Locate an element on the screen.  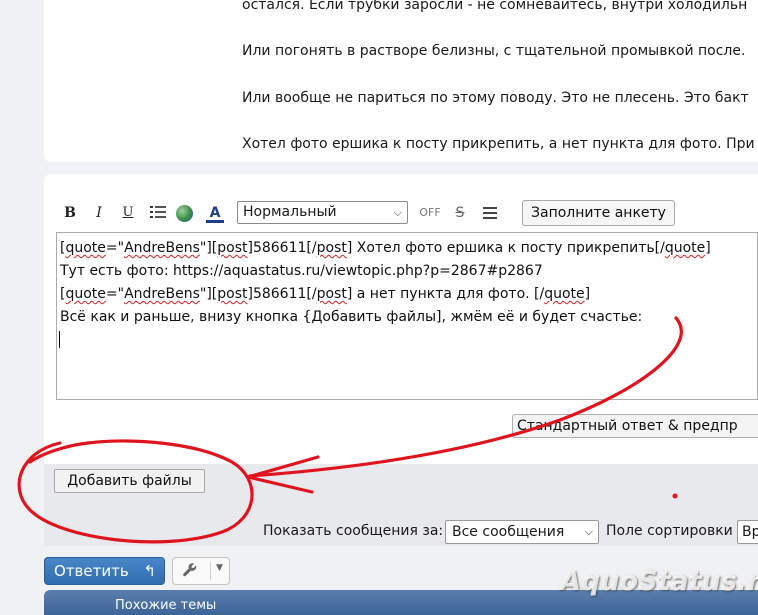
list-icon is located at coordinates (158, 213).